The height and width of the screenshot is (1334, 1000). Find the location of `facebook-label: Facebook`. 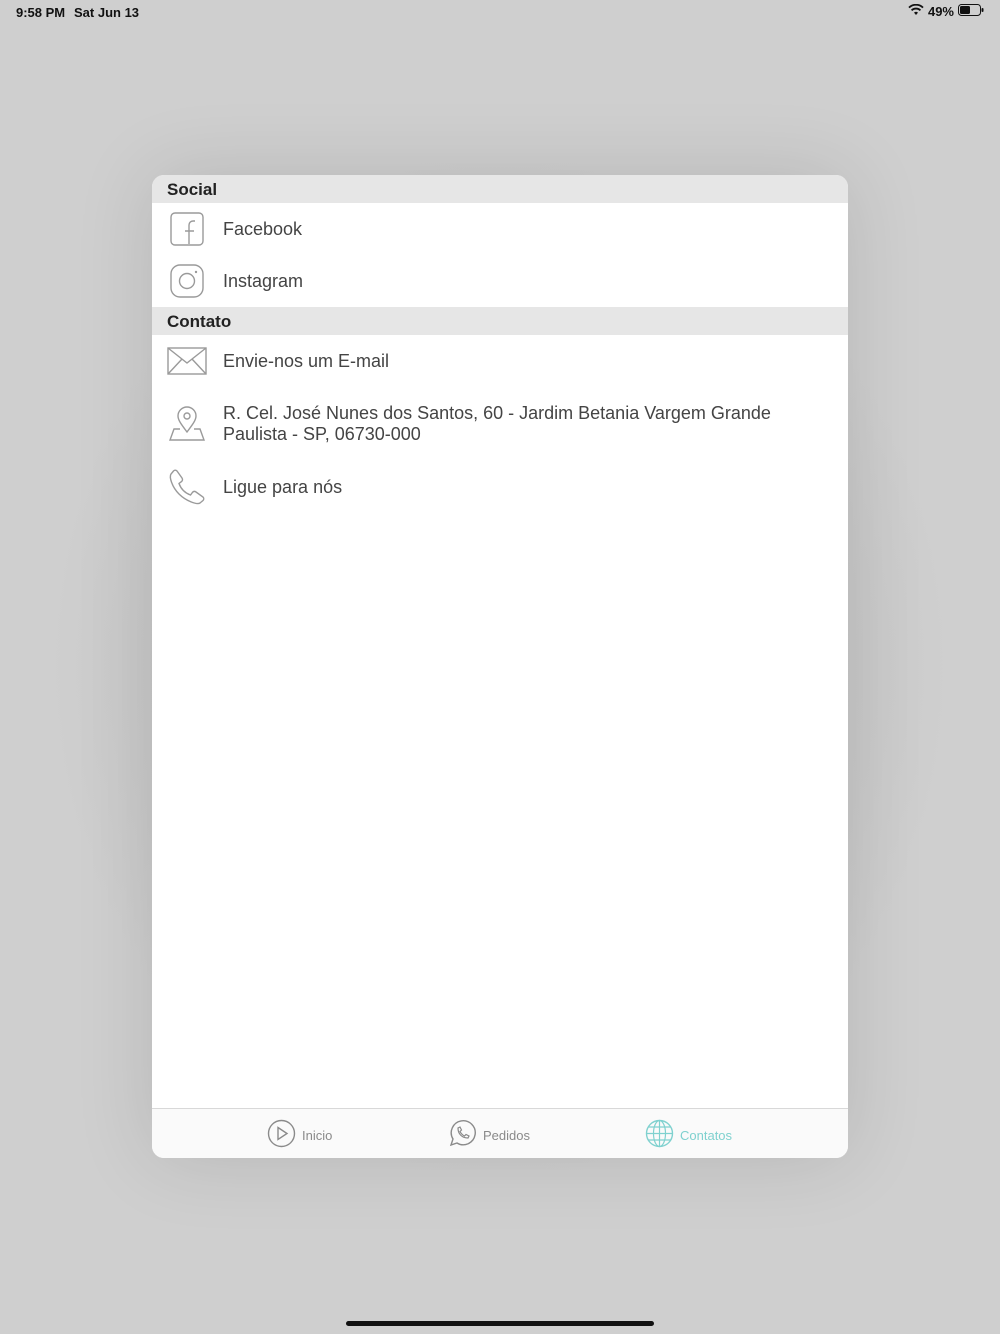

facebook-label: Facebook is located at coordinates (263, 228).